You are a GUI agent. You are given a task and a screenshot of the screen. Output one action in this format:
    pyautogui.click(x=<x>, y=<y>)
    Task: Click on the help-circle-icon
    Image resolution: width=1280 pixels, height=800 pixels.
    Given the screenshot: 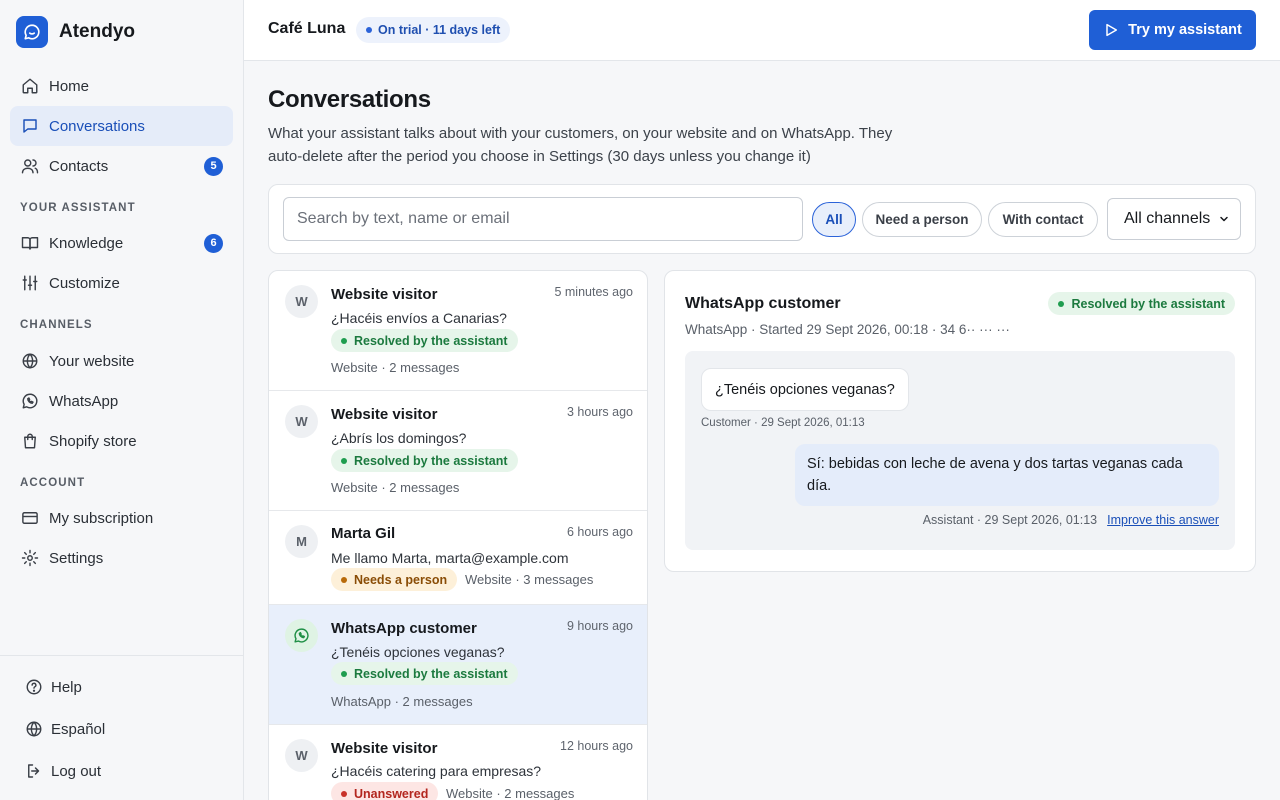 What is the action you would take?
    pyautogui.click(x=34, y=687)
    